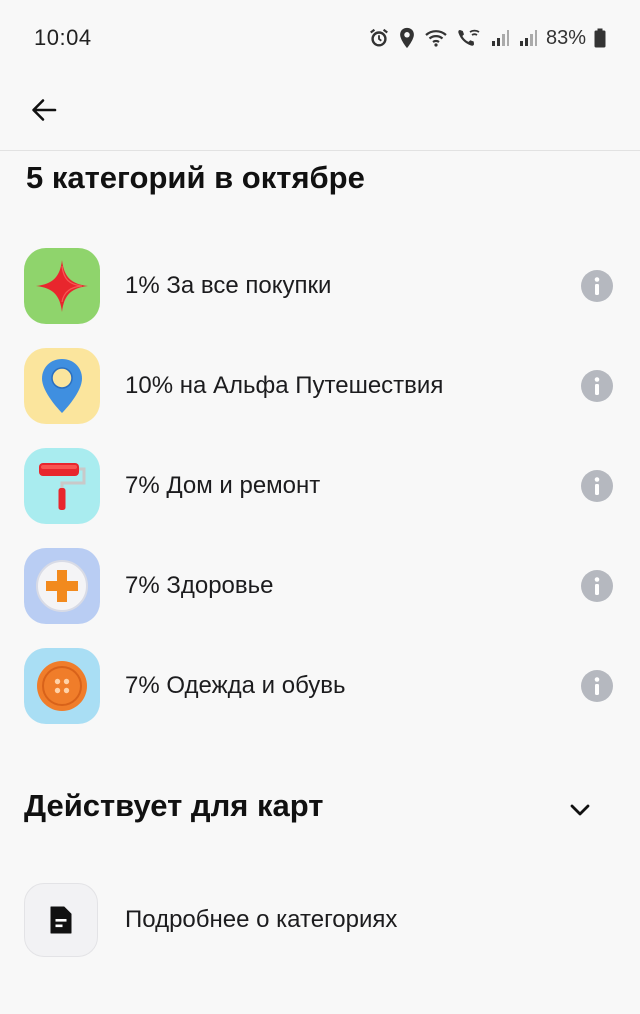 This screenshot has height=1014, width=640. What do you see at coordinates (284, 385) in the screenshot?
I see `category-label: 10% на Альфа Путешествия` at bounding box center [284, 385].